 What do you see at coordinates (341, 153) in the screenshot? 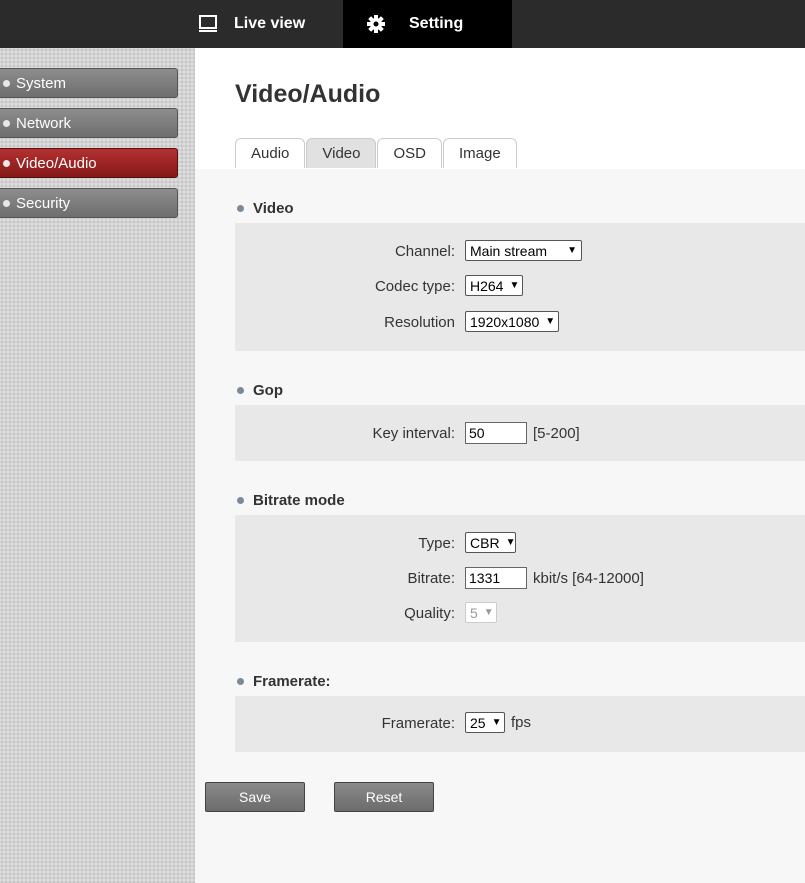
I see `tab-video: Video` at bounding box center [341, 153].